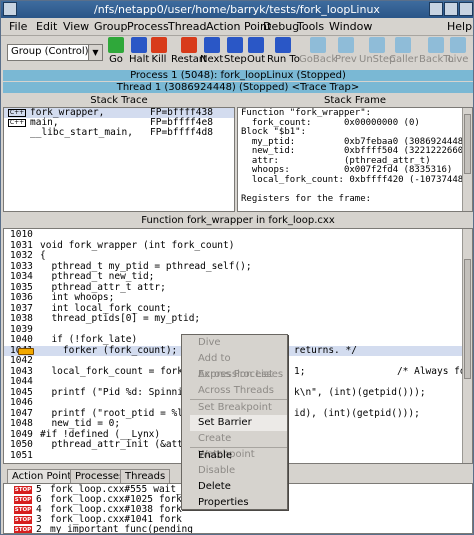 The height and width of the screenshot is (535, 474). Describe the element at coordinates (139, 51) in the screenshot. I see `toolbar-button-halt: Halt` at that location.